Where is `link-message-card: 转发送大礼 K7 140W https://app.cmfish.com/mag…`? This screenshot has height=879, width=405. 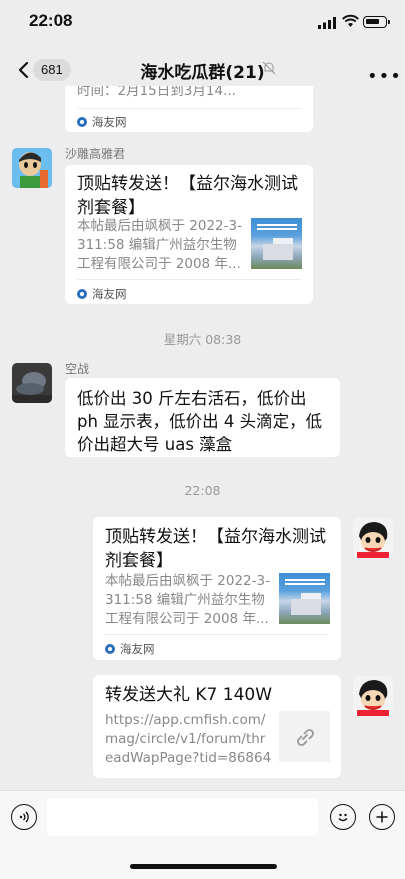 link-message-card: 转发送大礼 K7 140W https://app.cmfish.com/mag… is located at coordinates (217, 726).